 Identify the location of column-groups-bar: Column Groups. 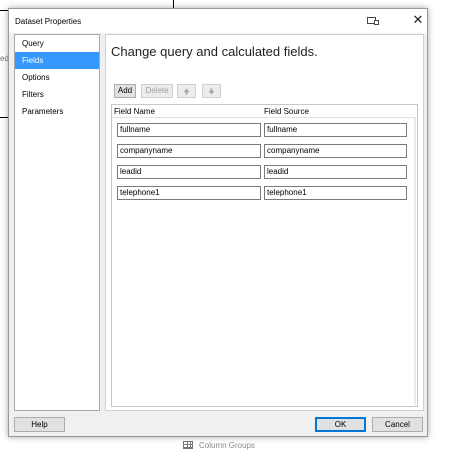
(219, 445).